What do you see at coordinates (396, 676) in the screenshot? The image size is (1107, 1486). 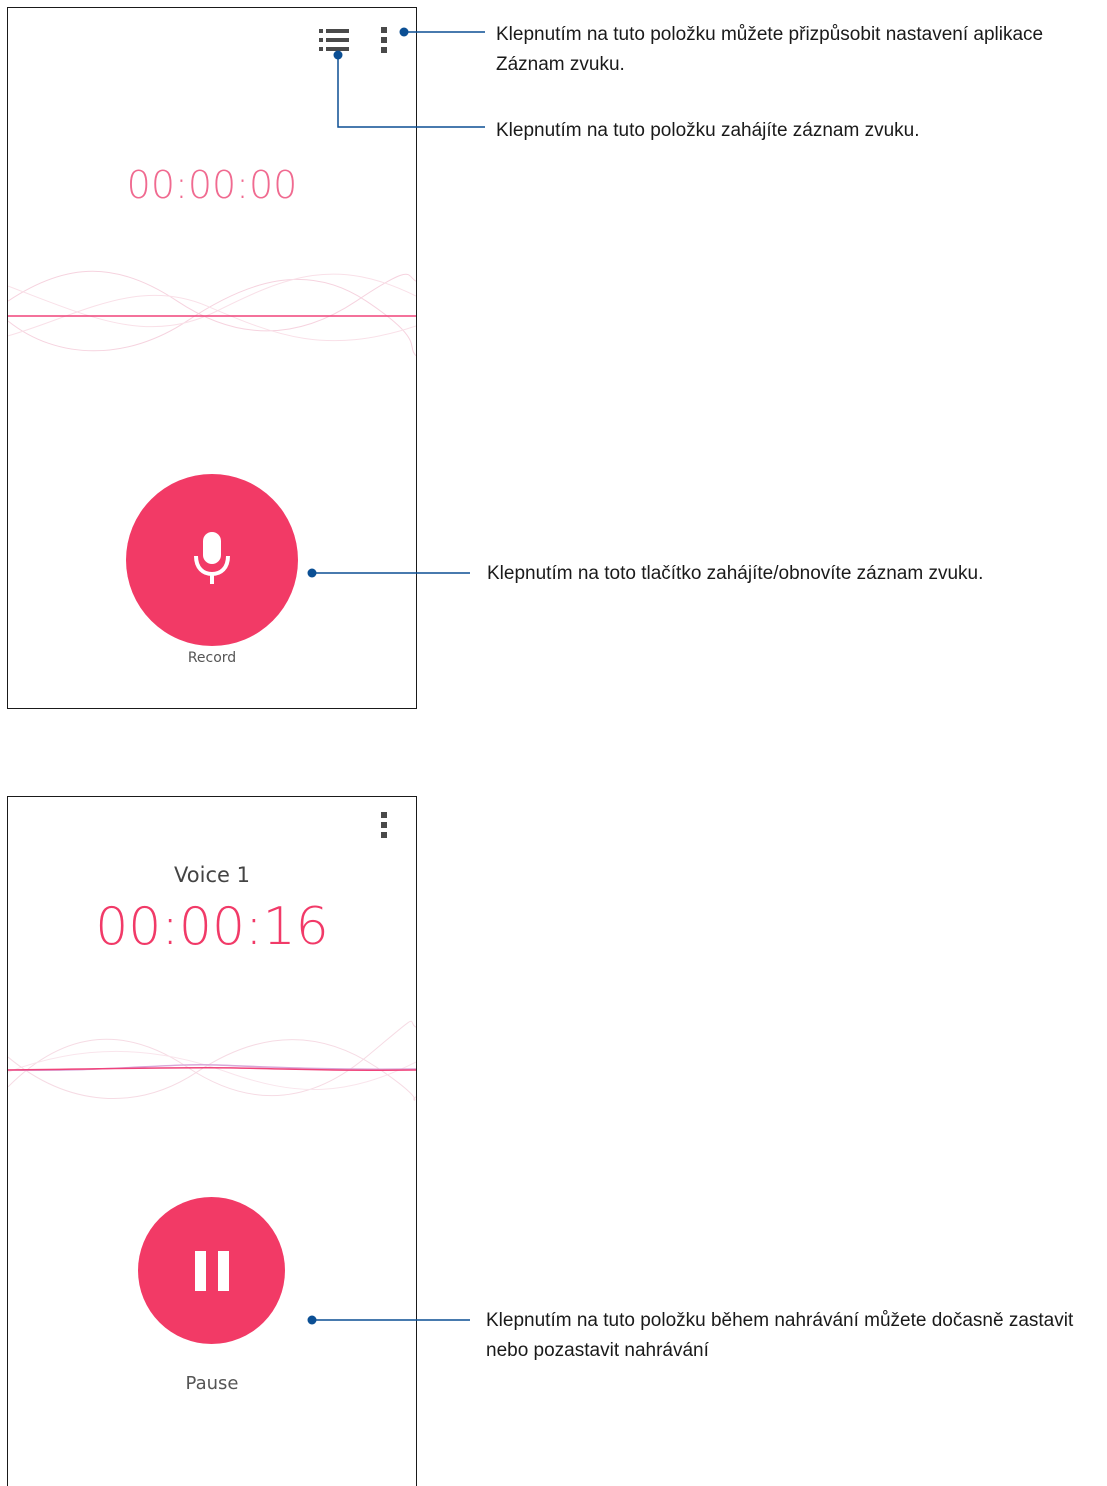 I see `callout-lines` at bounding box center [396, 676].